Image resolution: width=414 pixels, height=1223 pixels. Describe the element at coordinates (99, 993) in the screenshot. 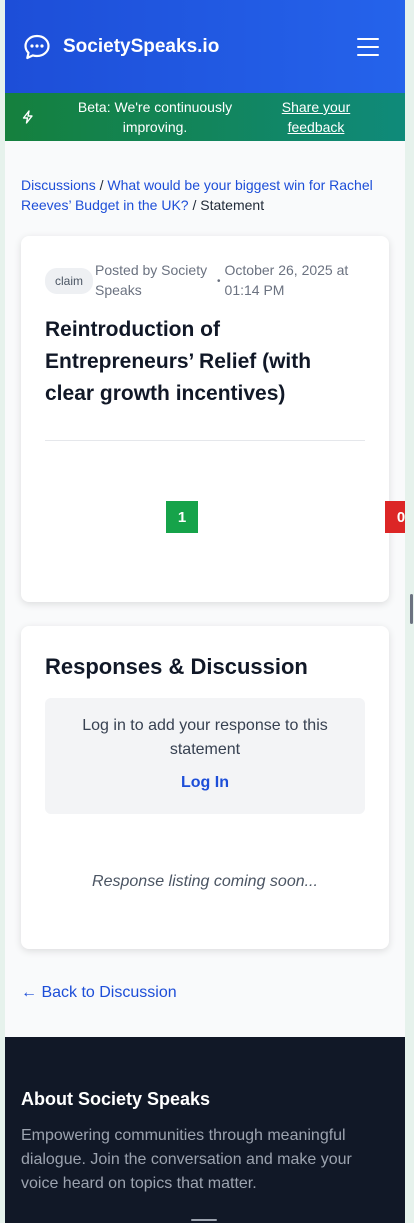

I see `back-to-discussion-link: ← Back to Discussion` at that location.